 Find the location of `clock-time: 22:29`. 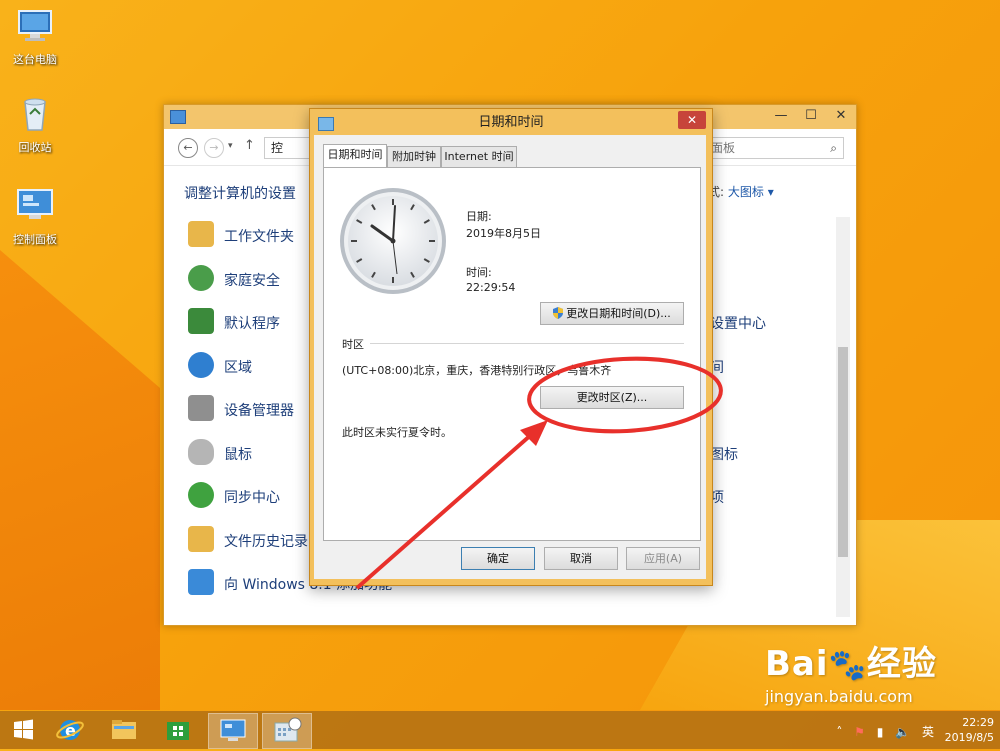

clock-time: 22:29 is located at coordinates (978, 722).